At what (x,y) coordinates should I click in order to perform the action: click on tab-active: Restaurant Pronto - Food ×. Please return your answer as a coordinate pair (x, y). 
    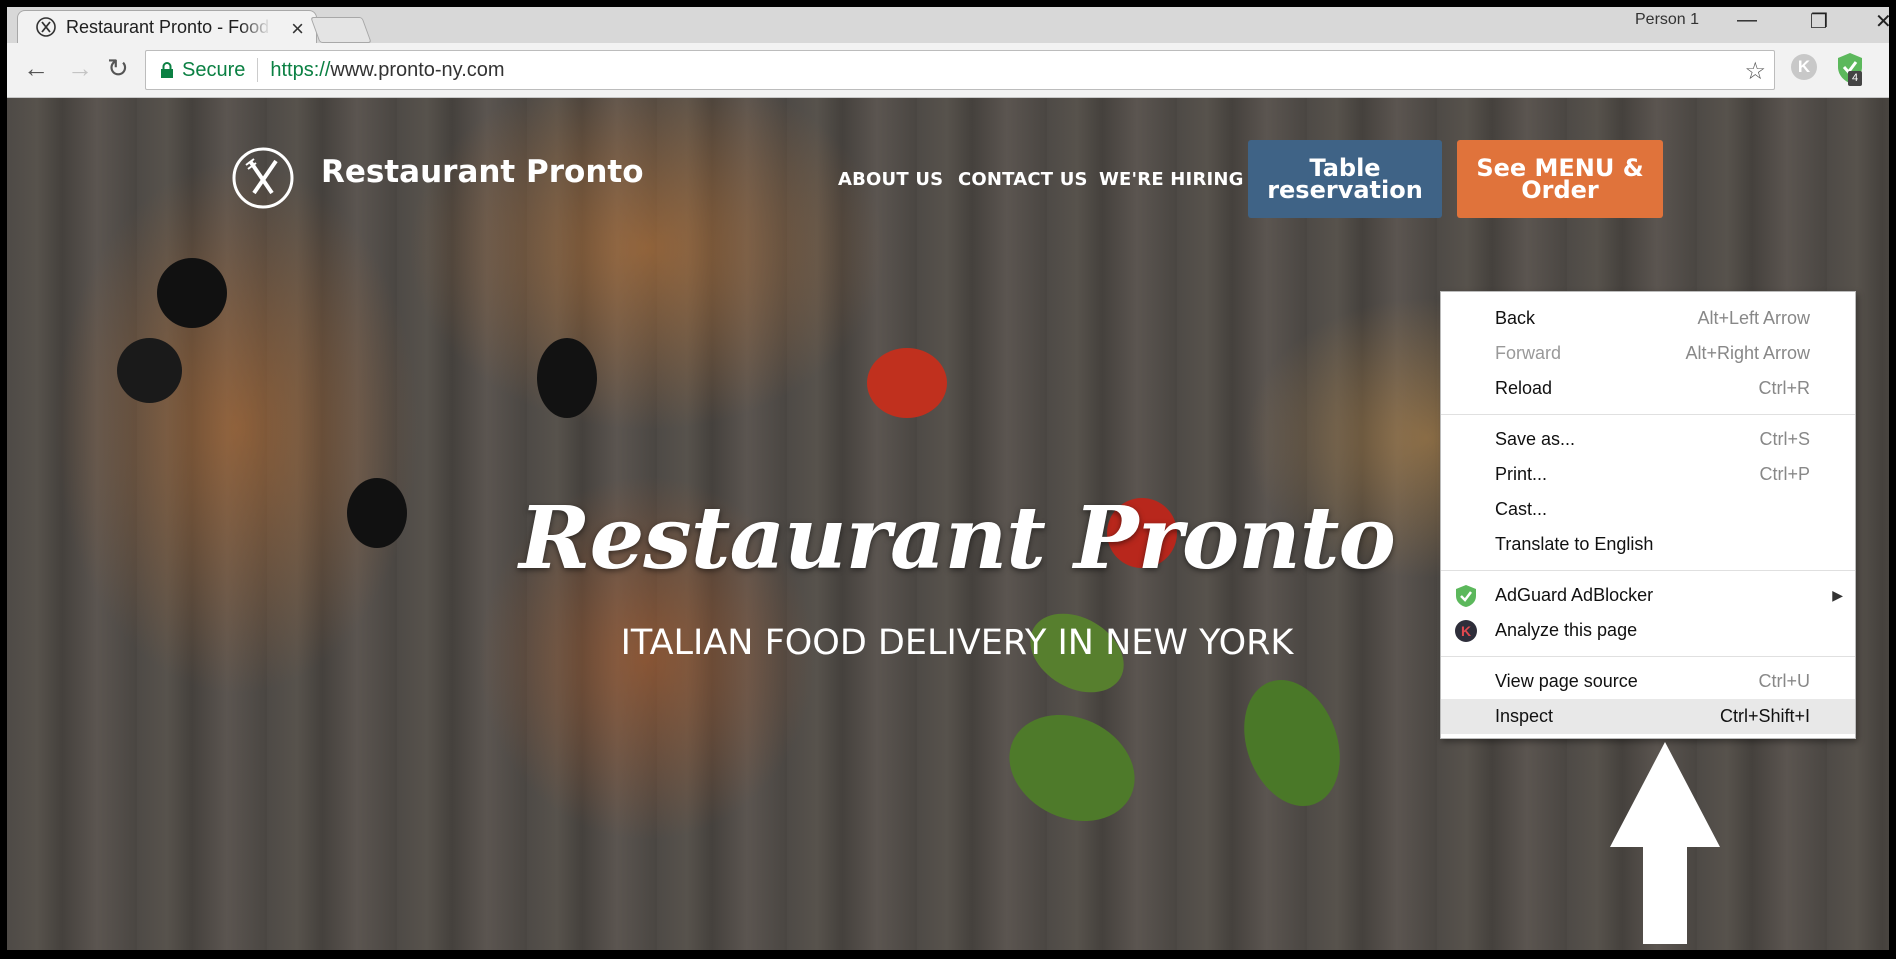
    Looking at the image, I should click on (167, 26).